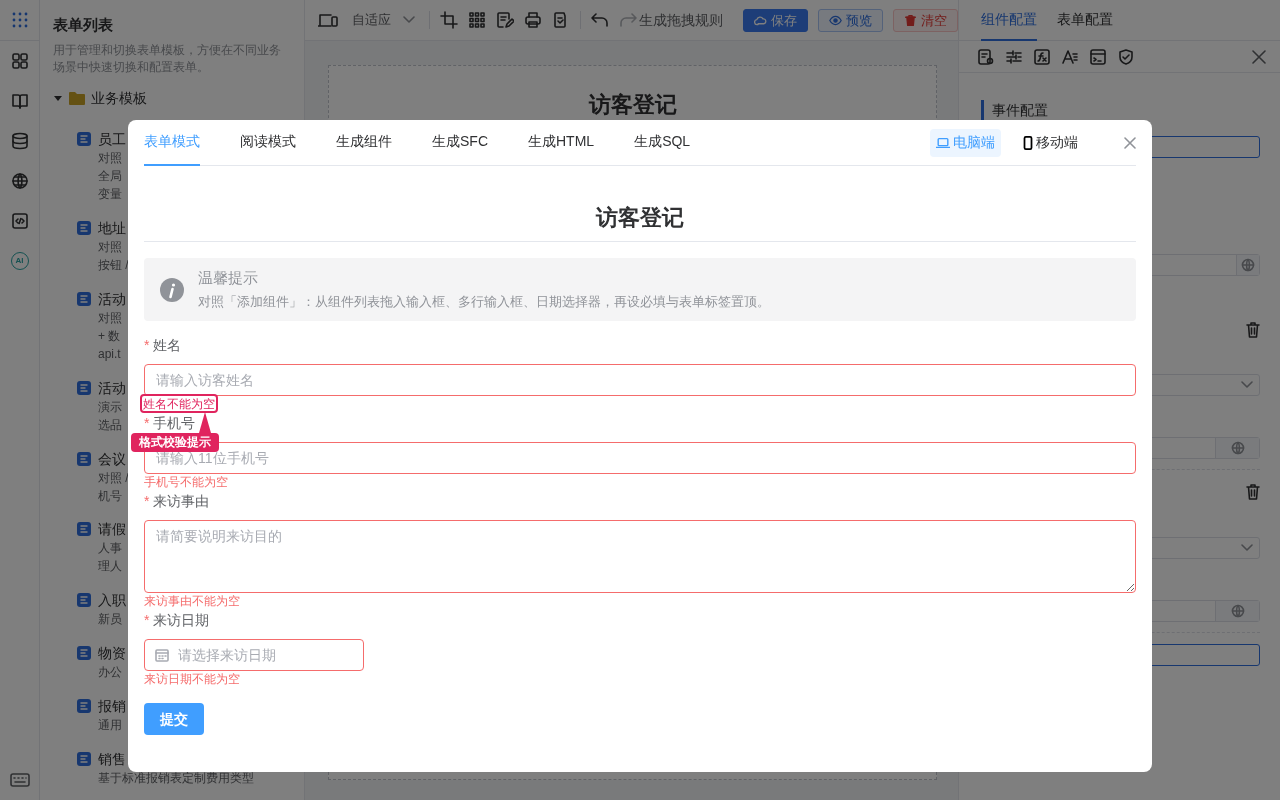 The width and height of the screenshot is (1280, 800). I want to click on print-icon, so click(533, 20).